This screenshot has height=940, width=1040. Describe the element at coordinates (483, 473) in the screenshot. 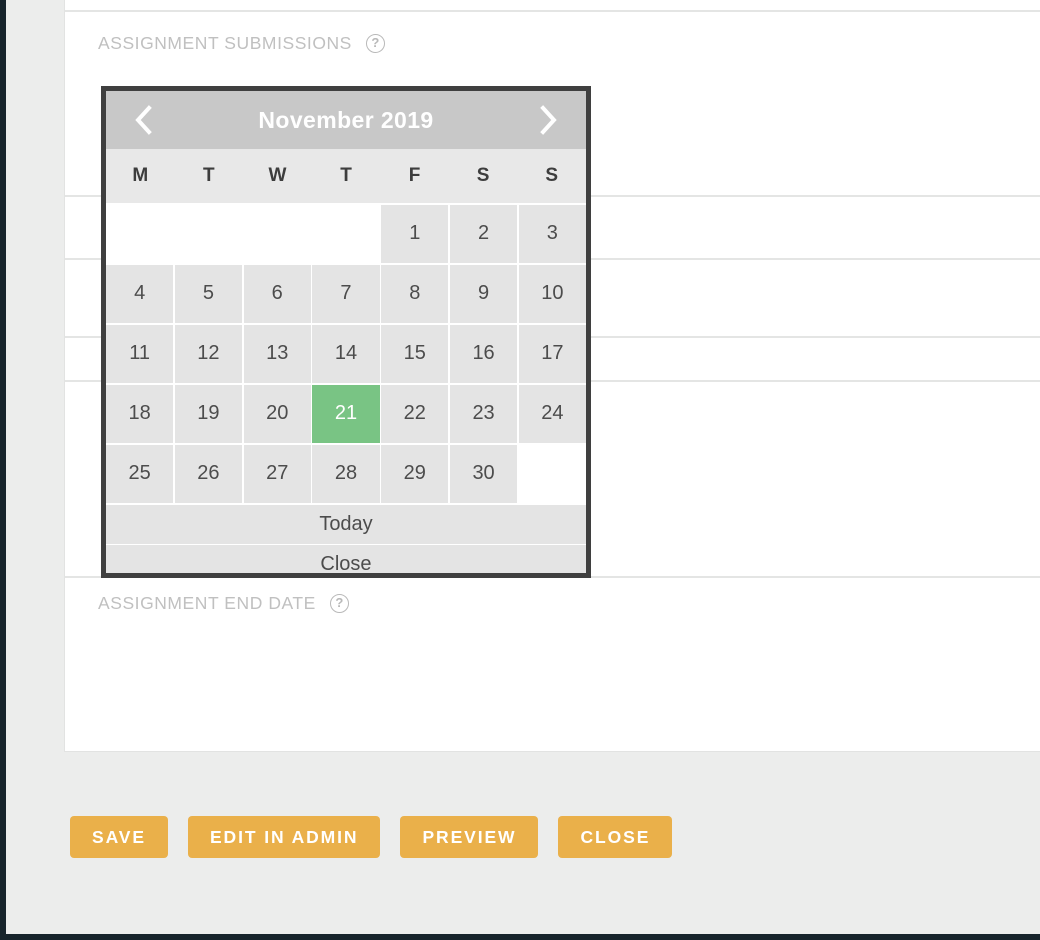

I see `day-cell-30: 30` at that location.